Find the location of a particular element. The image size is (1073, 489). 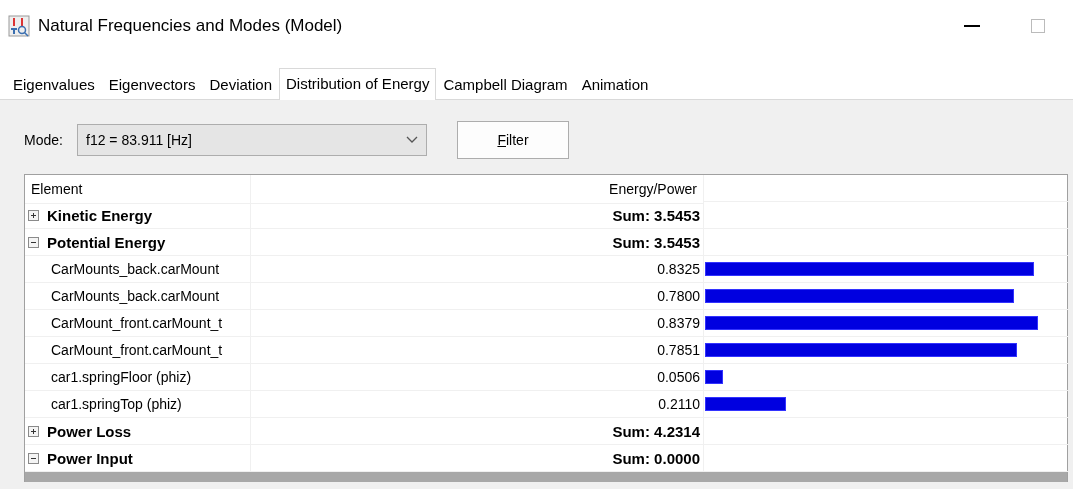

tab: Distribution of Energy is located at coordinates (358, 84).